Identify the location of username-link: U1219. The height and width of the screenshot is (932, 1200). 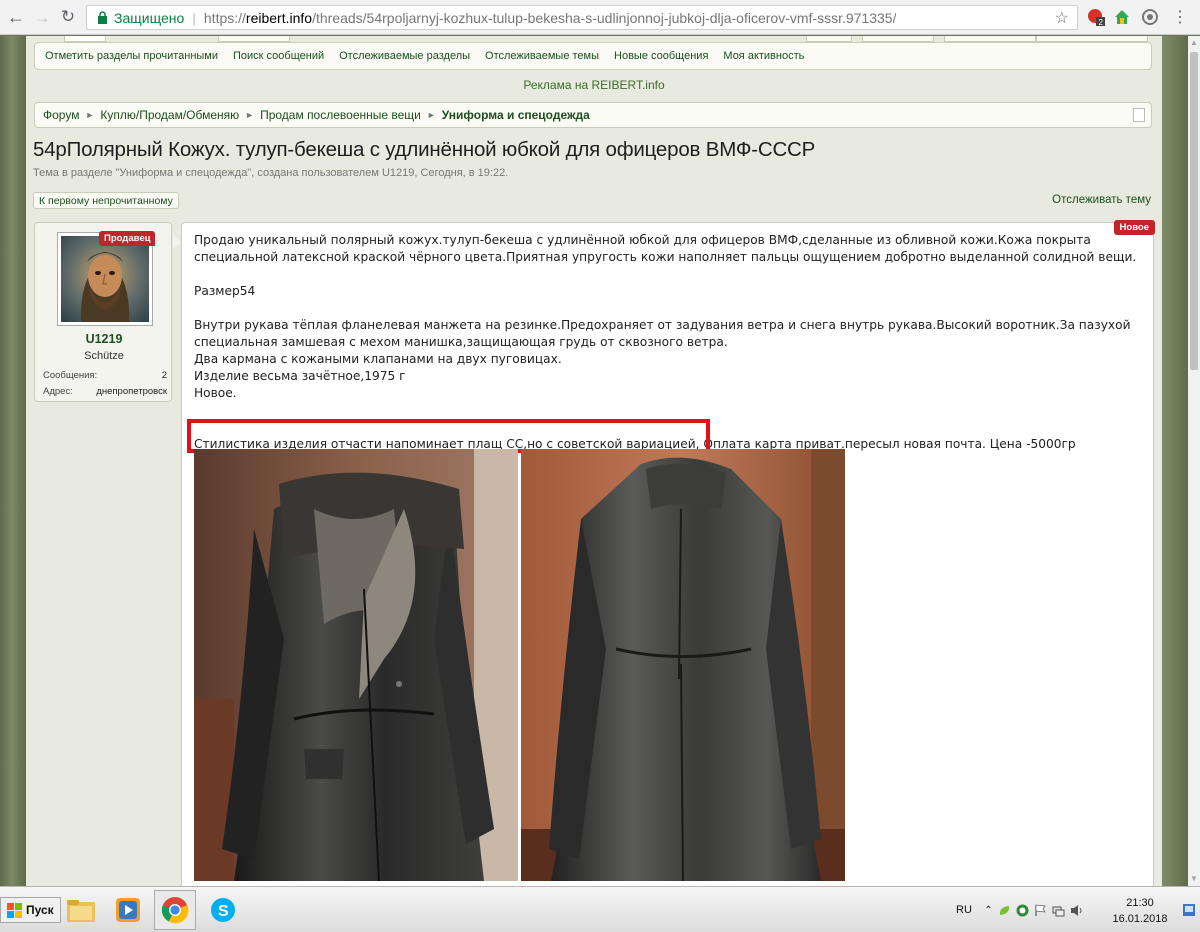
(104, 339).